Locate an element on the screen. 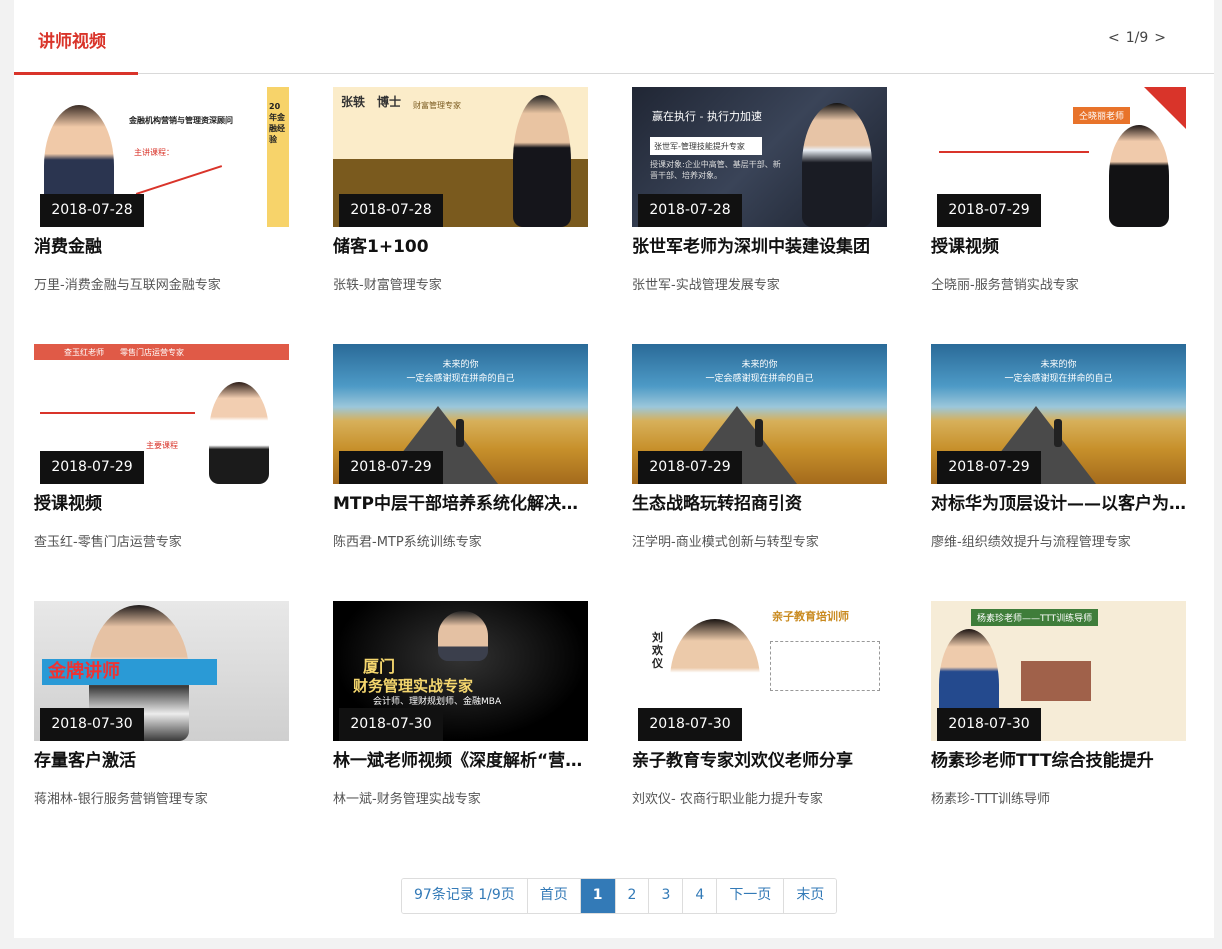 Image resolution: width=1222 pixels, height=949 pixels. pager-prev-button: < is located at coordinates (1114, 38).